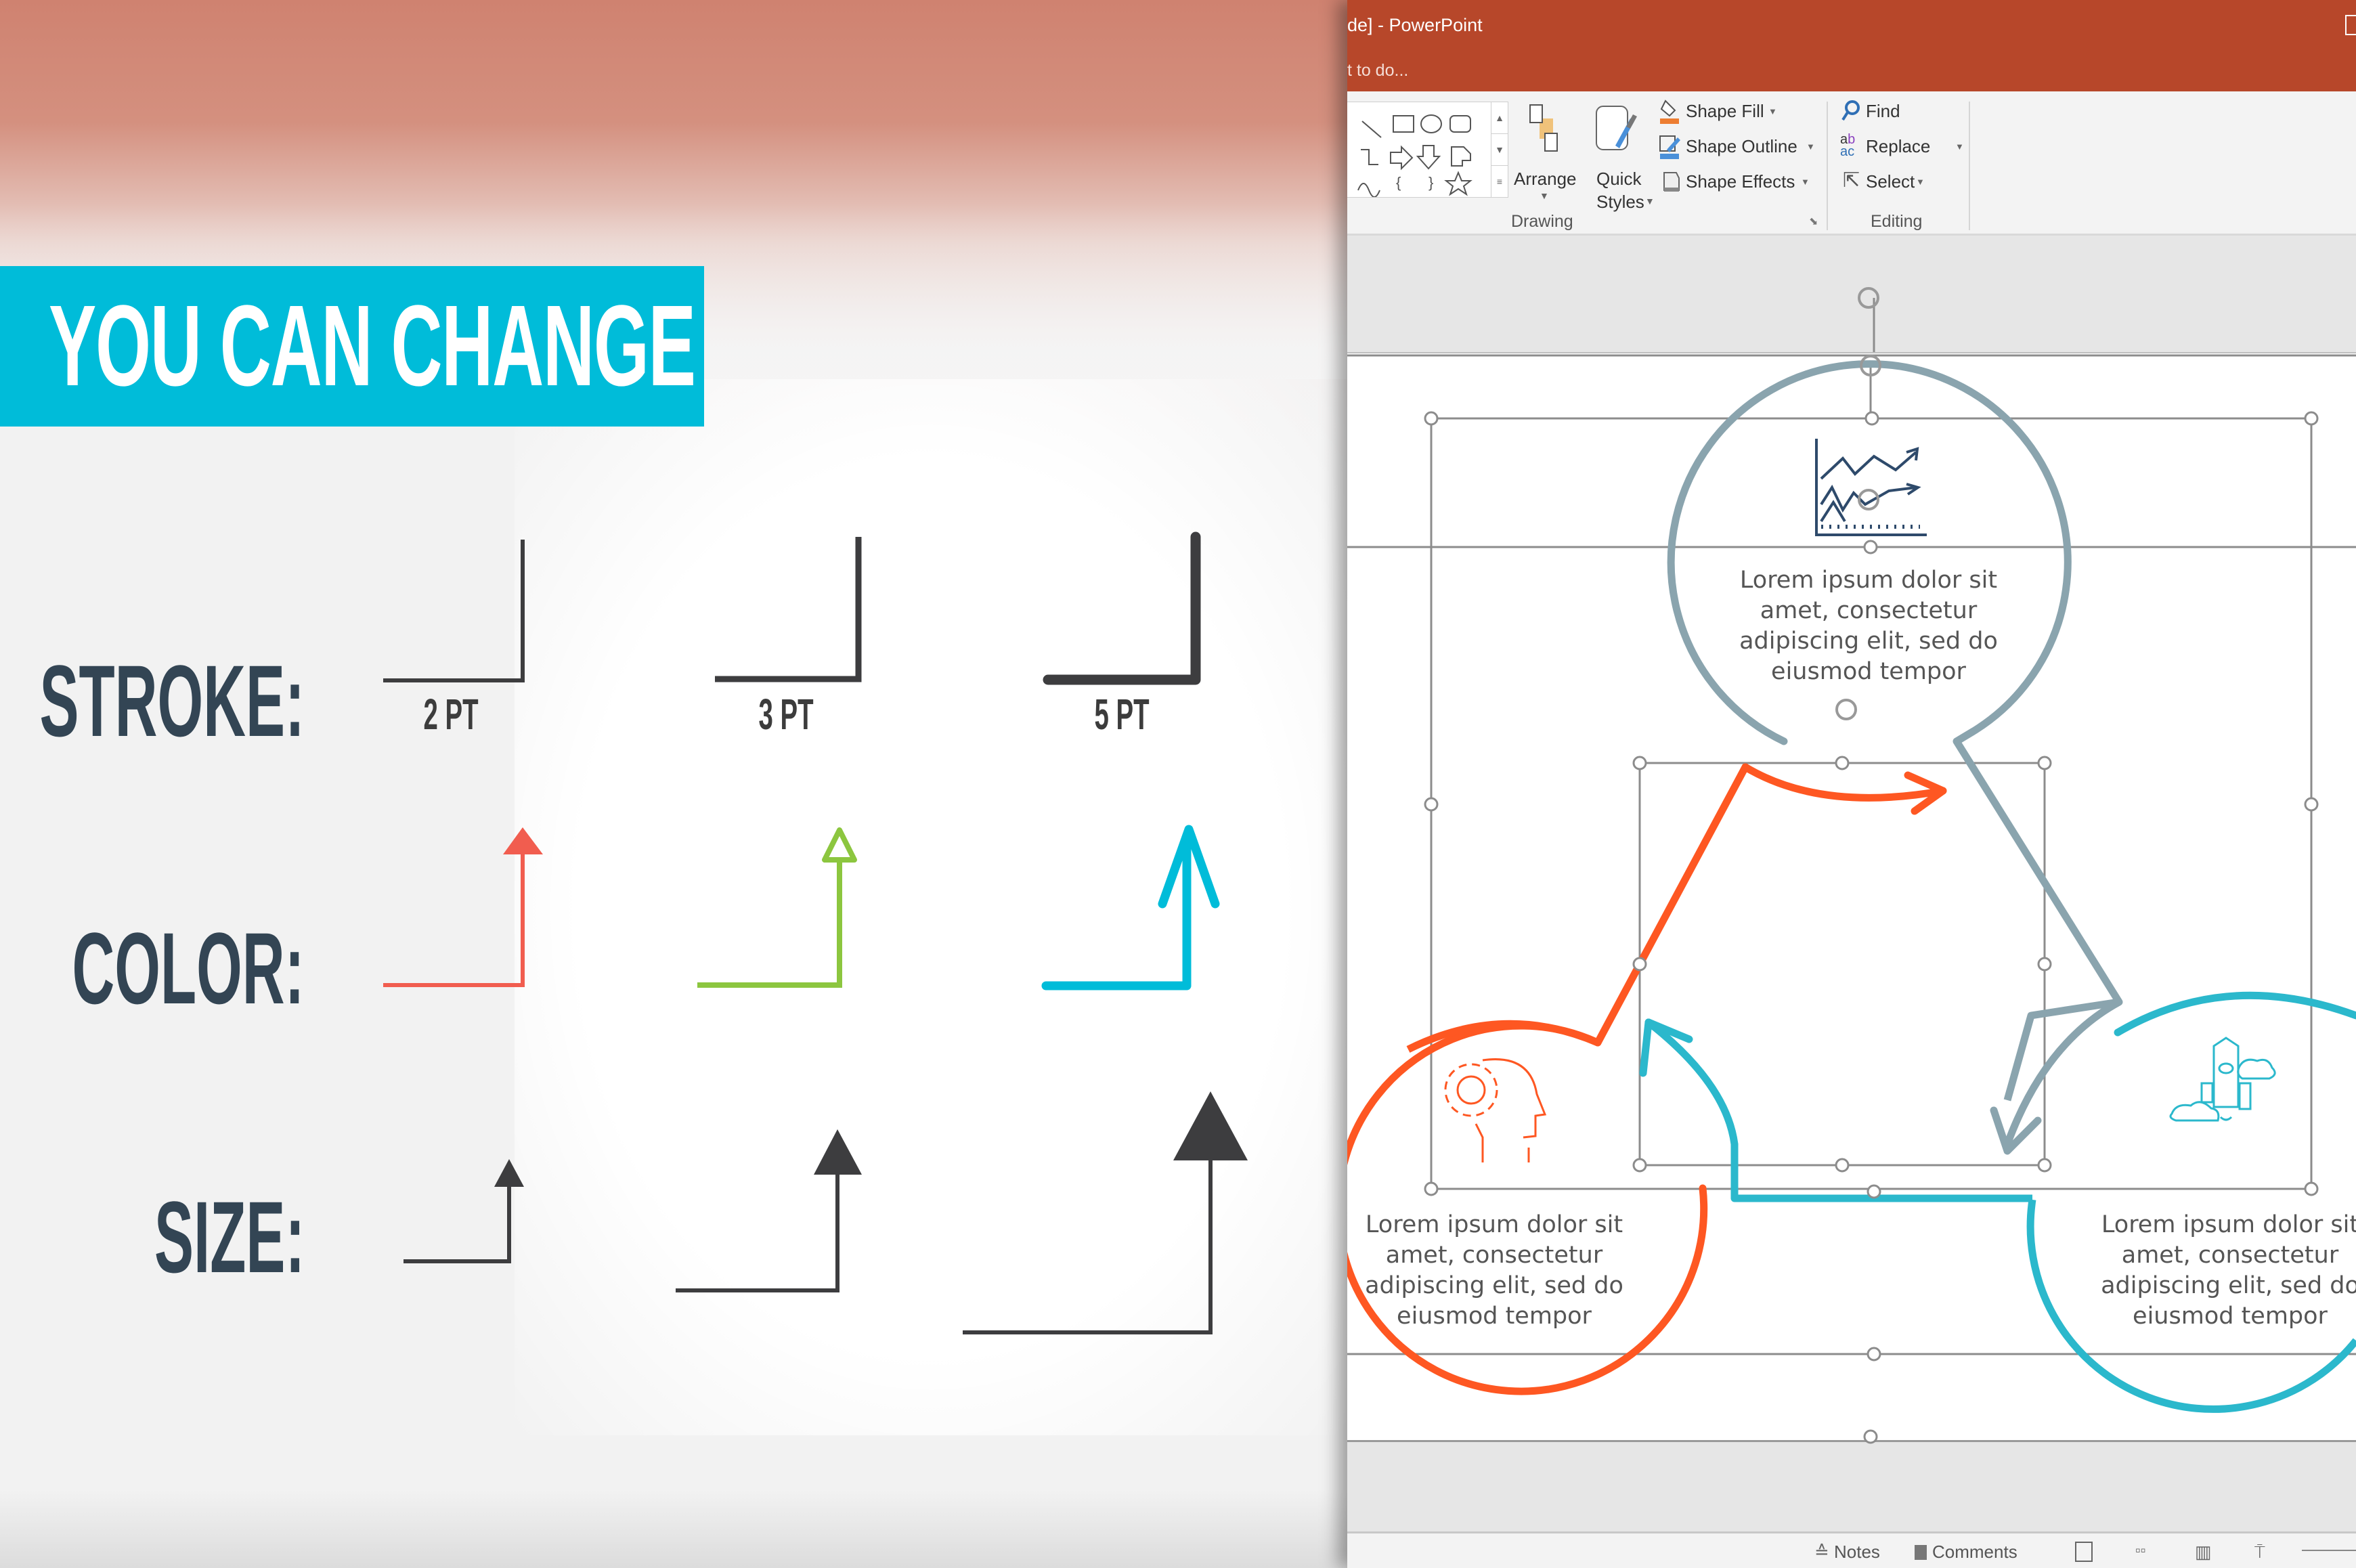 Image resolution: width=2356 pixels, height=1568 pixels. I want to click on size-sample-small, so click(463, 1211).